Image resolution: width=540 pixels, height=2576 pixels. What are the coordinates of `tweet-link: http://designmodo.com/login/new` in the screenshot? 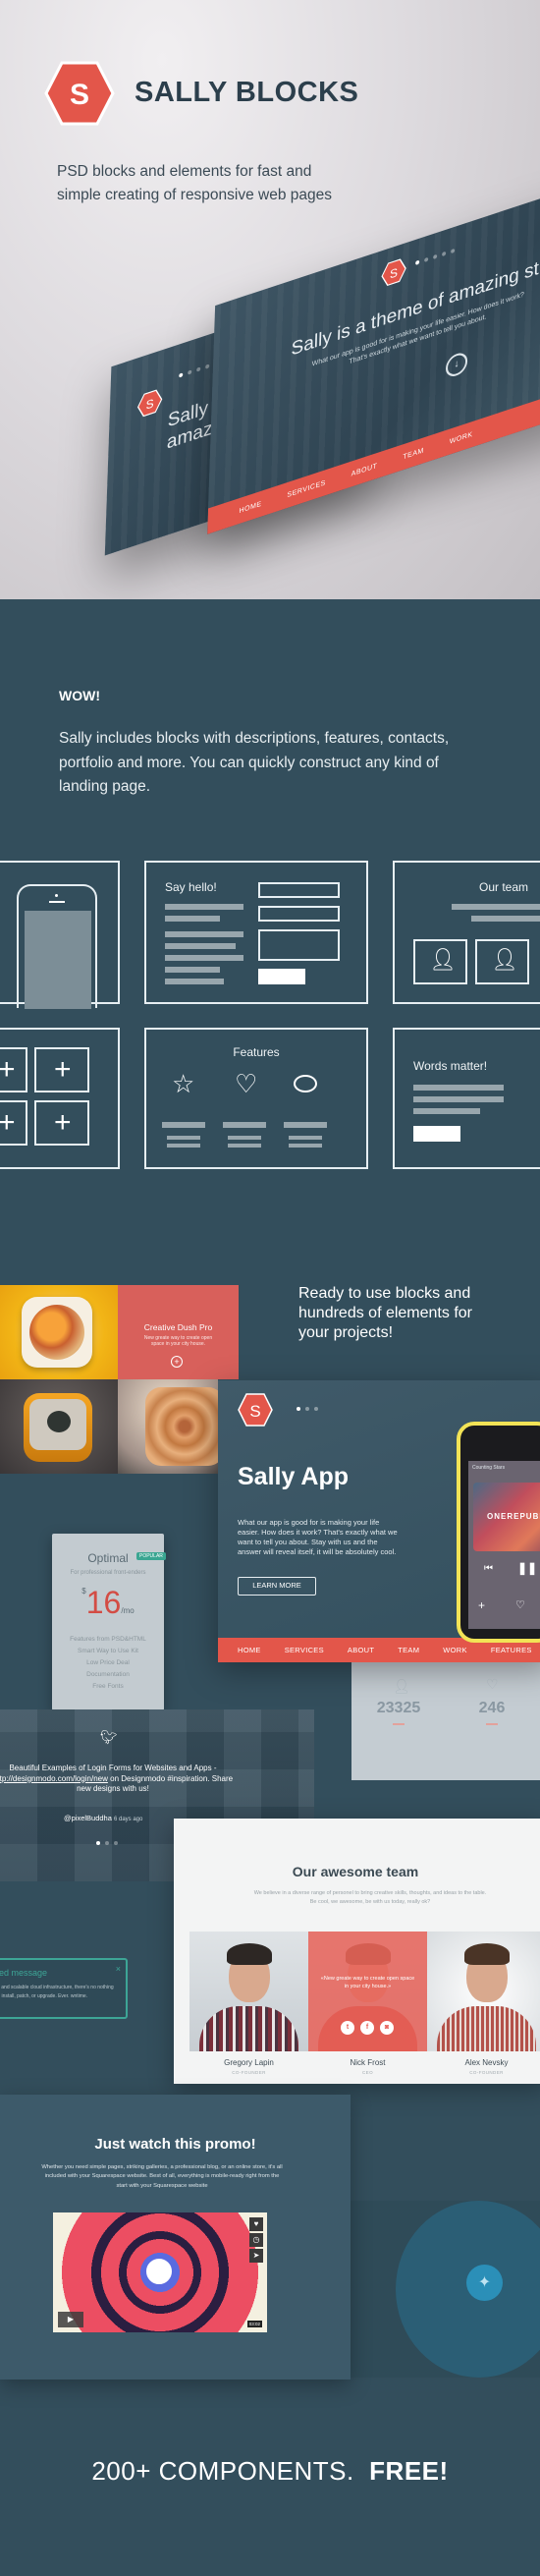 It's located at (54, 1778).